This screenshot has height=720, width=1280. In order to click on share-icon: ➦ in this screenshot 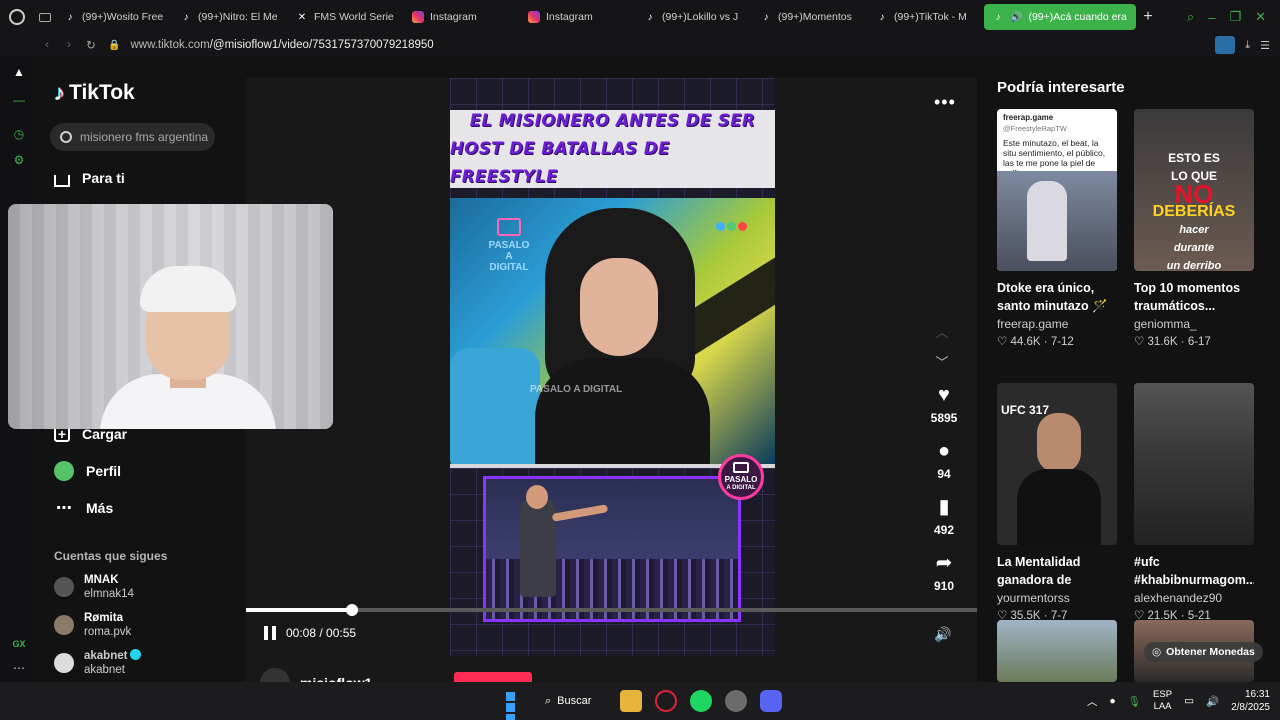, I will do `click(944, 563)`.